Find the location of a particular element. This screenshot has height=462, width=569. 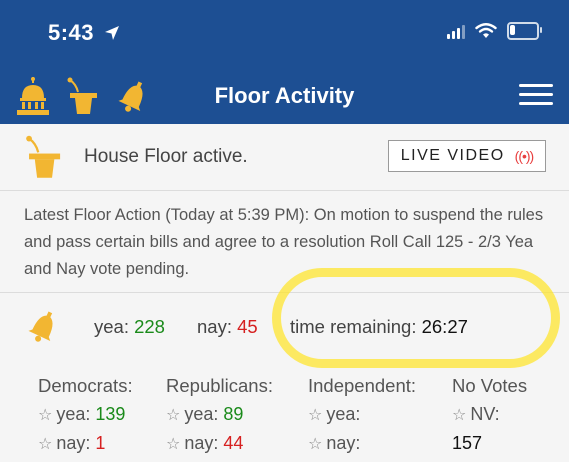

democrats-yea: ☆ yea: 139 is located at coordinates (81, 414).